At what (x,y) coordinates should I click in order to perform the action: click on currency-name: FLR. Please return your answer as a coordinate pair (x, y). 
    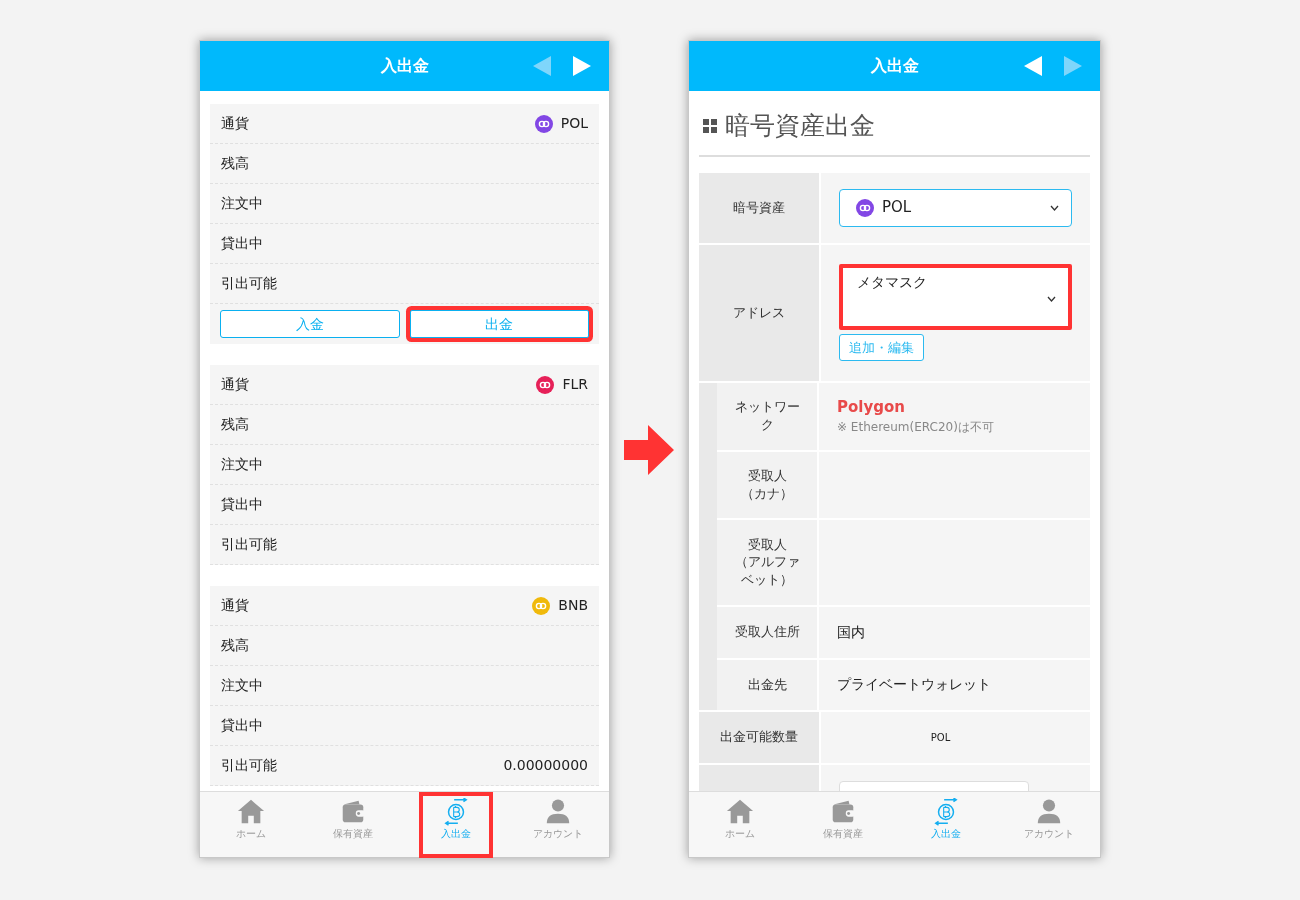
    Looking at the image, I should click on (575, 384).